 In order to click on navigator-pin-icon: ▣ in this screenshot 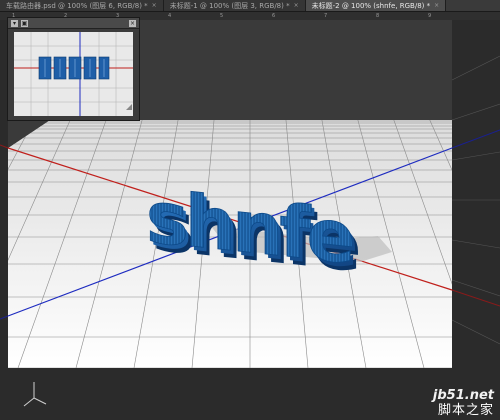, I will do `click(24, 23)`.